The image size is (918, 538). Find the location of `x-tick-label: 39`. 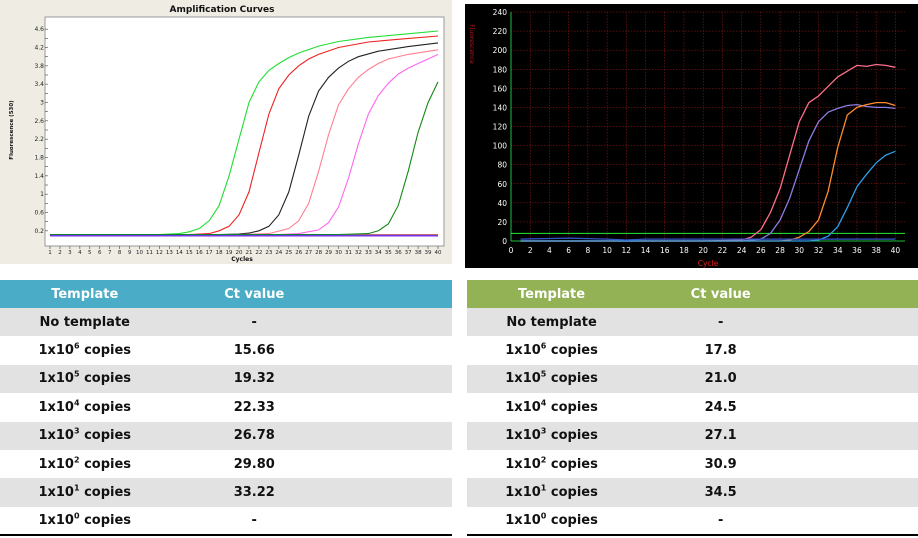

x-tick-label: 39 is located at coordinates (428, 253).